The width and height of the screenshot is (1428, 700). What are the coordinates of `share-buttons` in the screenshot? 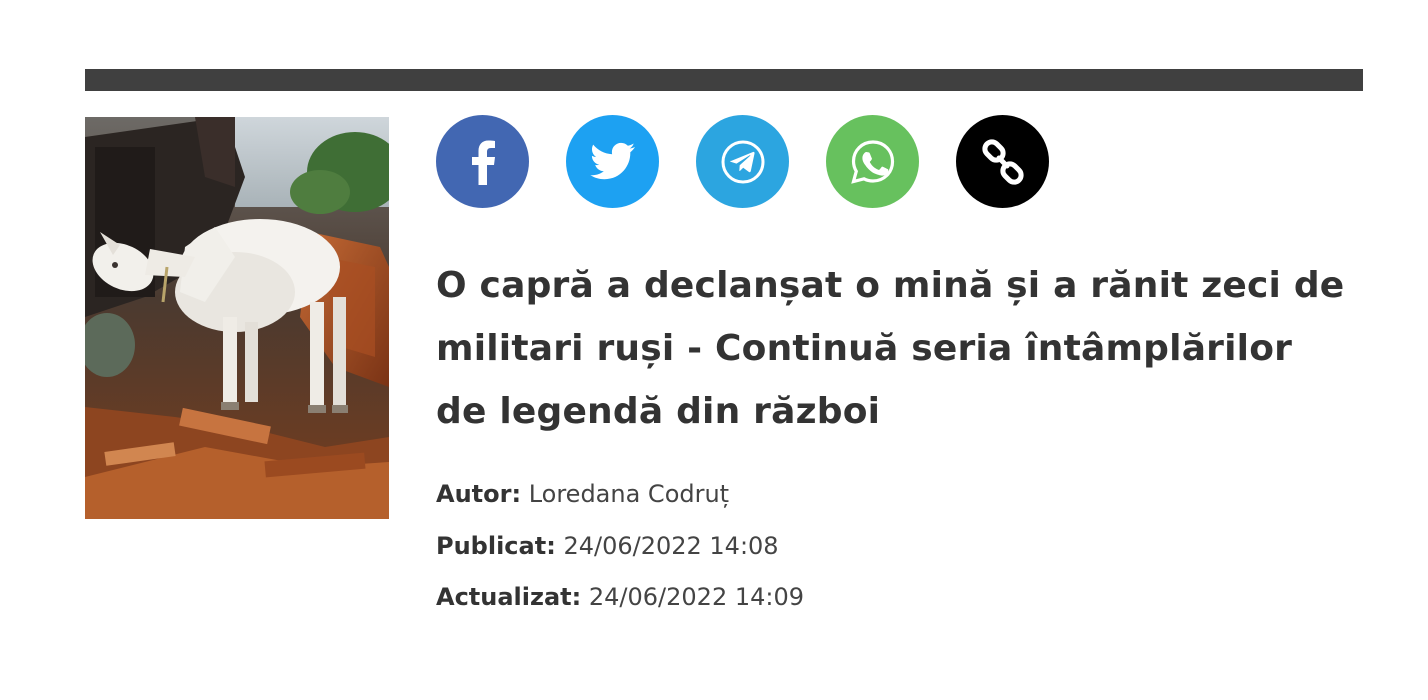 It's located at (742, 161).